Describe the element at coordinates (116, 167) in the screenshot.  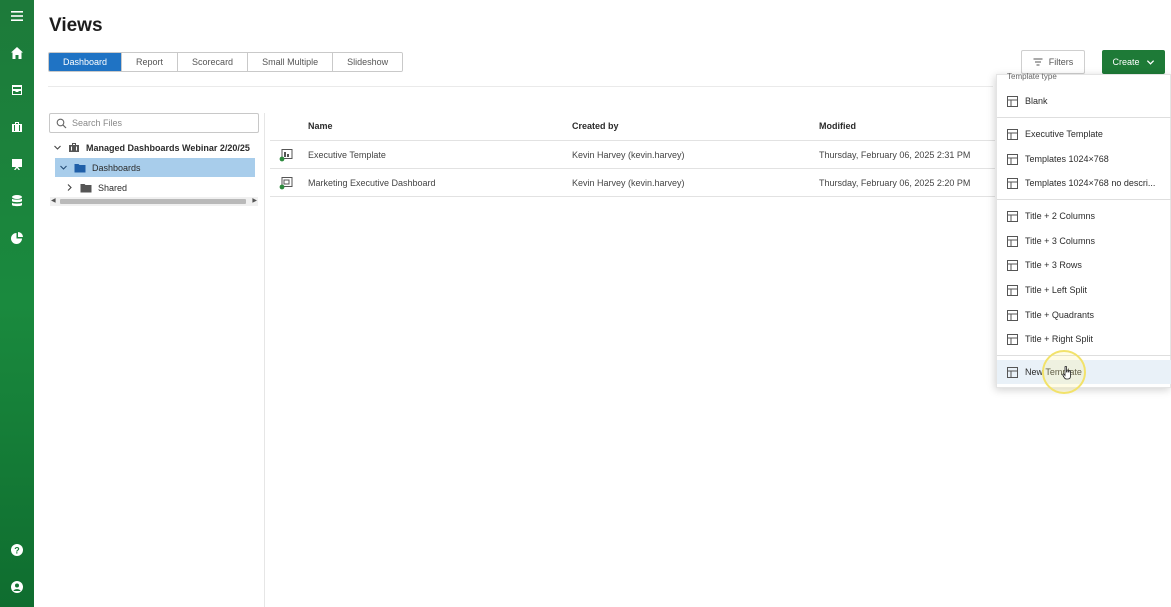
I see `tree-dashboards-label: Dashboards` at that location.